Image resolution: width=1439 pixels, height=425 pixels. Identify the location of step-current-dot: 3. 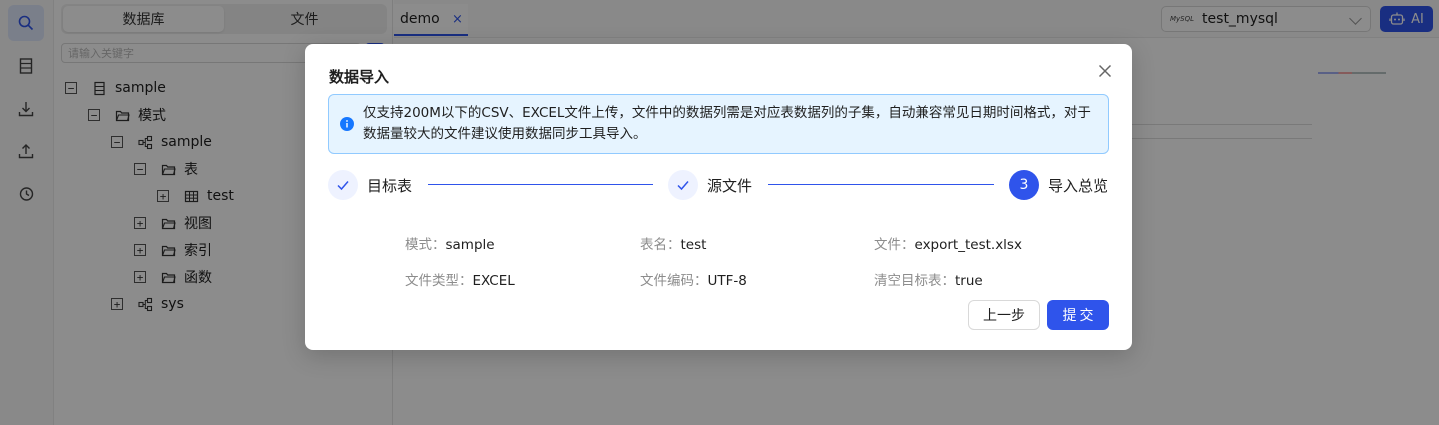
(1024, 185).